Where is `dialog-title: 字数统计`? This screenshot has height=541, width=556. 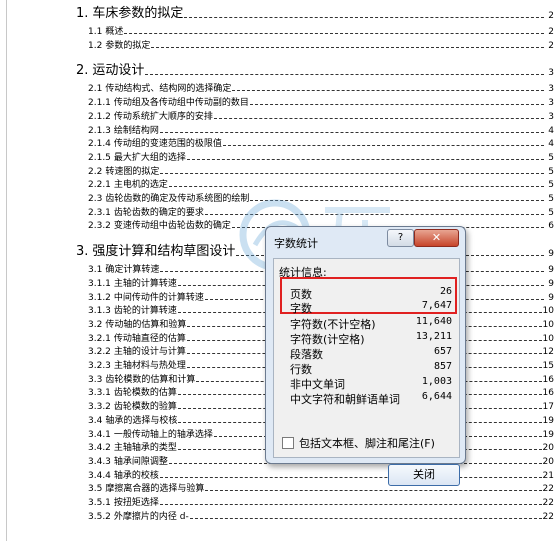
dialog-title: 字数统计 is located at coordinates (296, 243).